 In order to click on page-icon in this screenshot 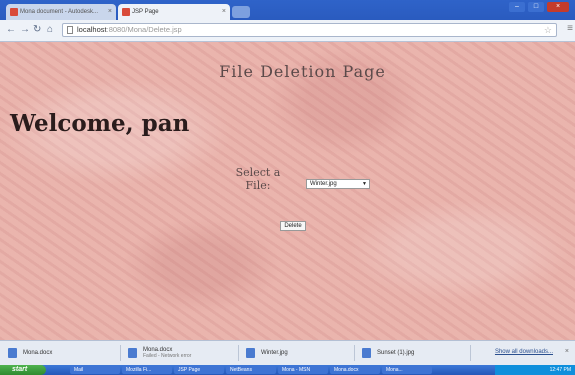, I will do `click(70, 30)`.